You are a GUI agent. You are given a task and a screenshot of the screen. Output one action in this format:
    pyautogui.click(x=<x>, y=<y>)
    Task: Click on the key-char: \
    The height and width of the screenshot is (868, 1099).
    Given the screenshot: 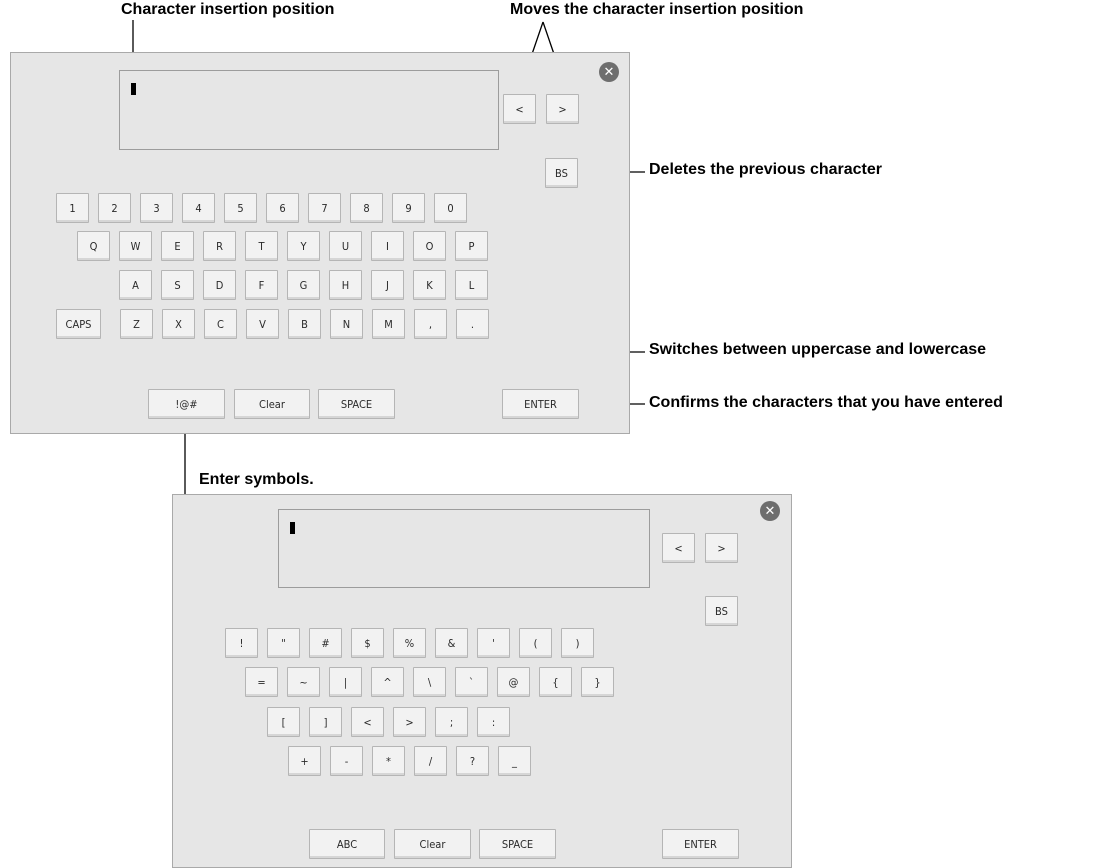 What is the action you would take?
    pyautogui.click(x=429, y=682)
    